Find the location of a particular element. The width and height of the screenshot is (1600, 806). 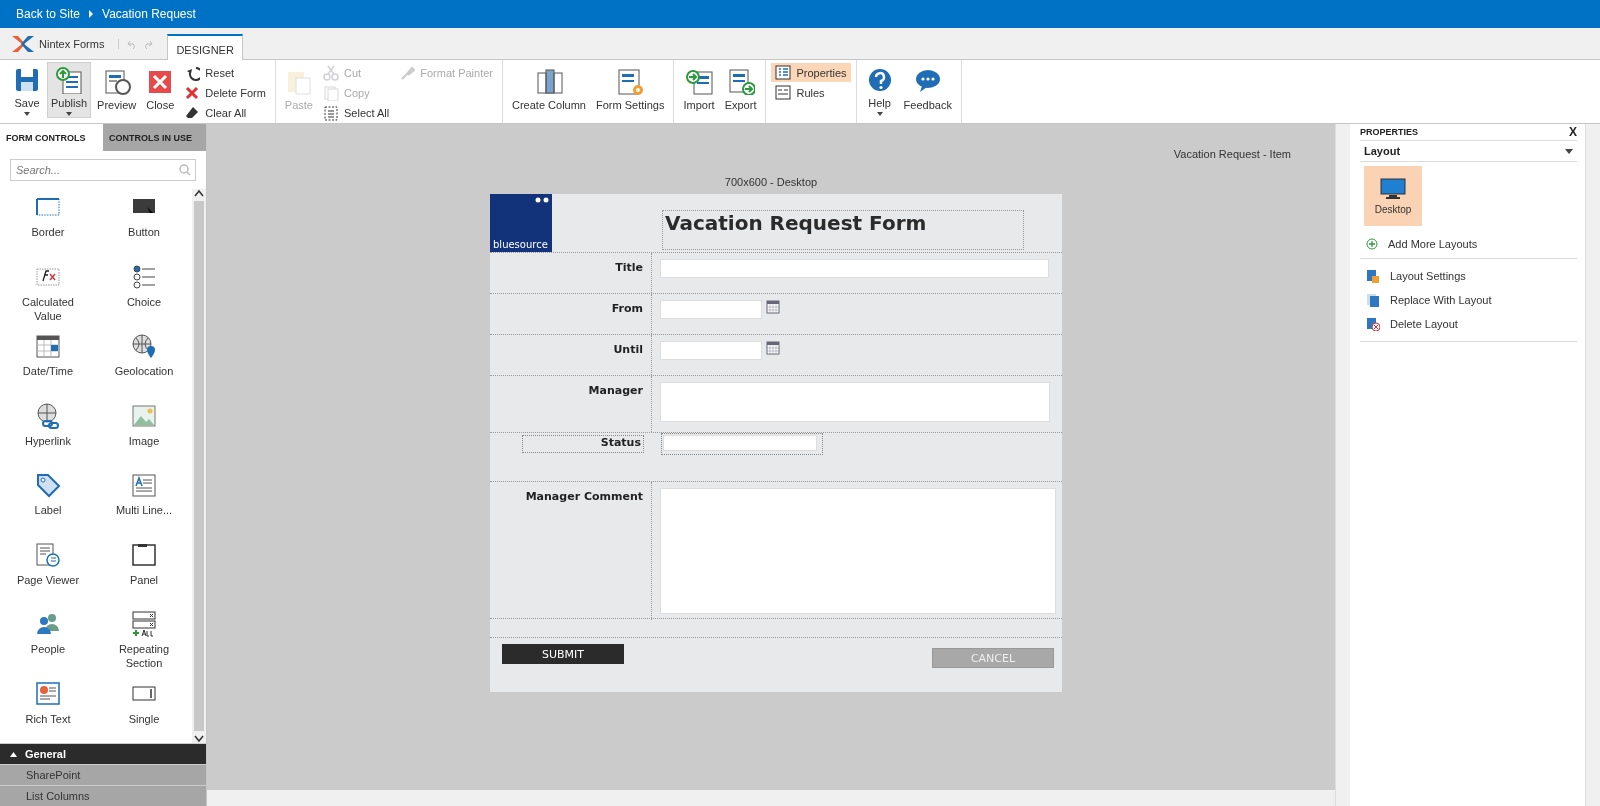

ribbon-button: Create Column is located at coordinates (549, 90).